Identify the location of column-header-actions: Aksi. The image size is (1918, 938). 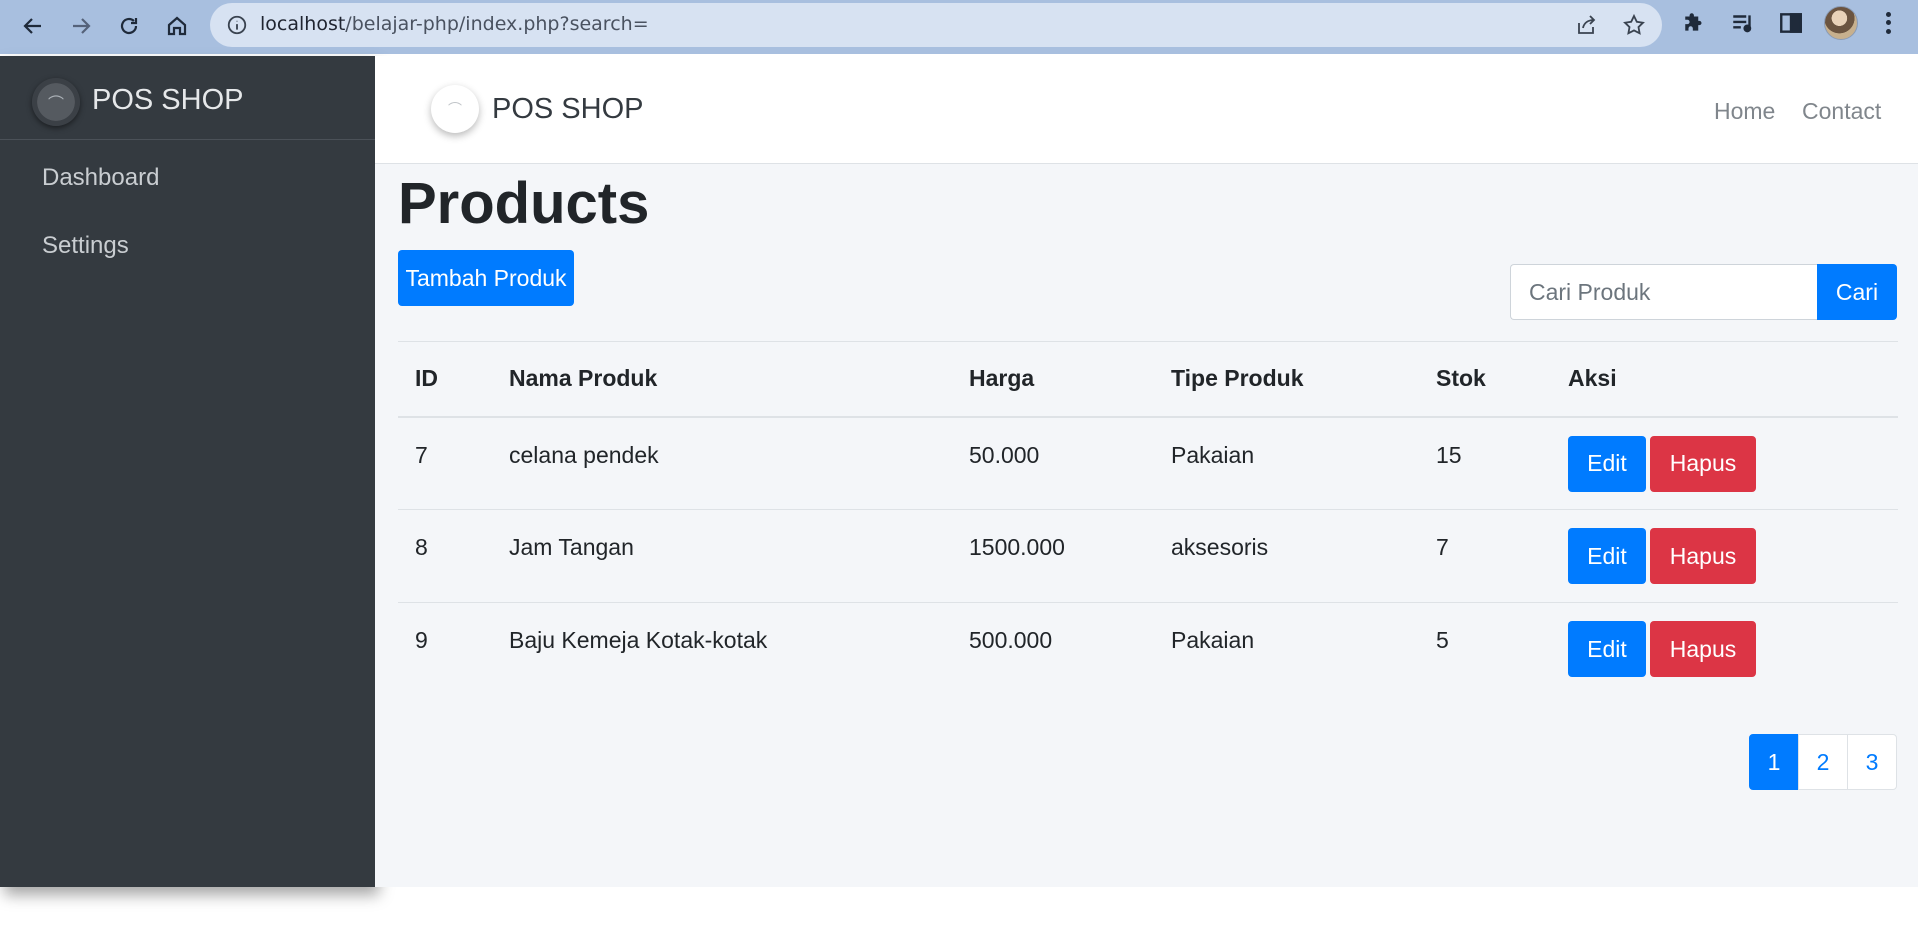
(1724, 379).